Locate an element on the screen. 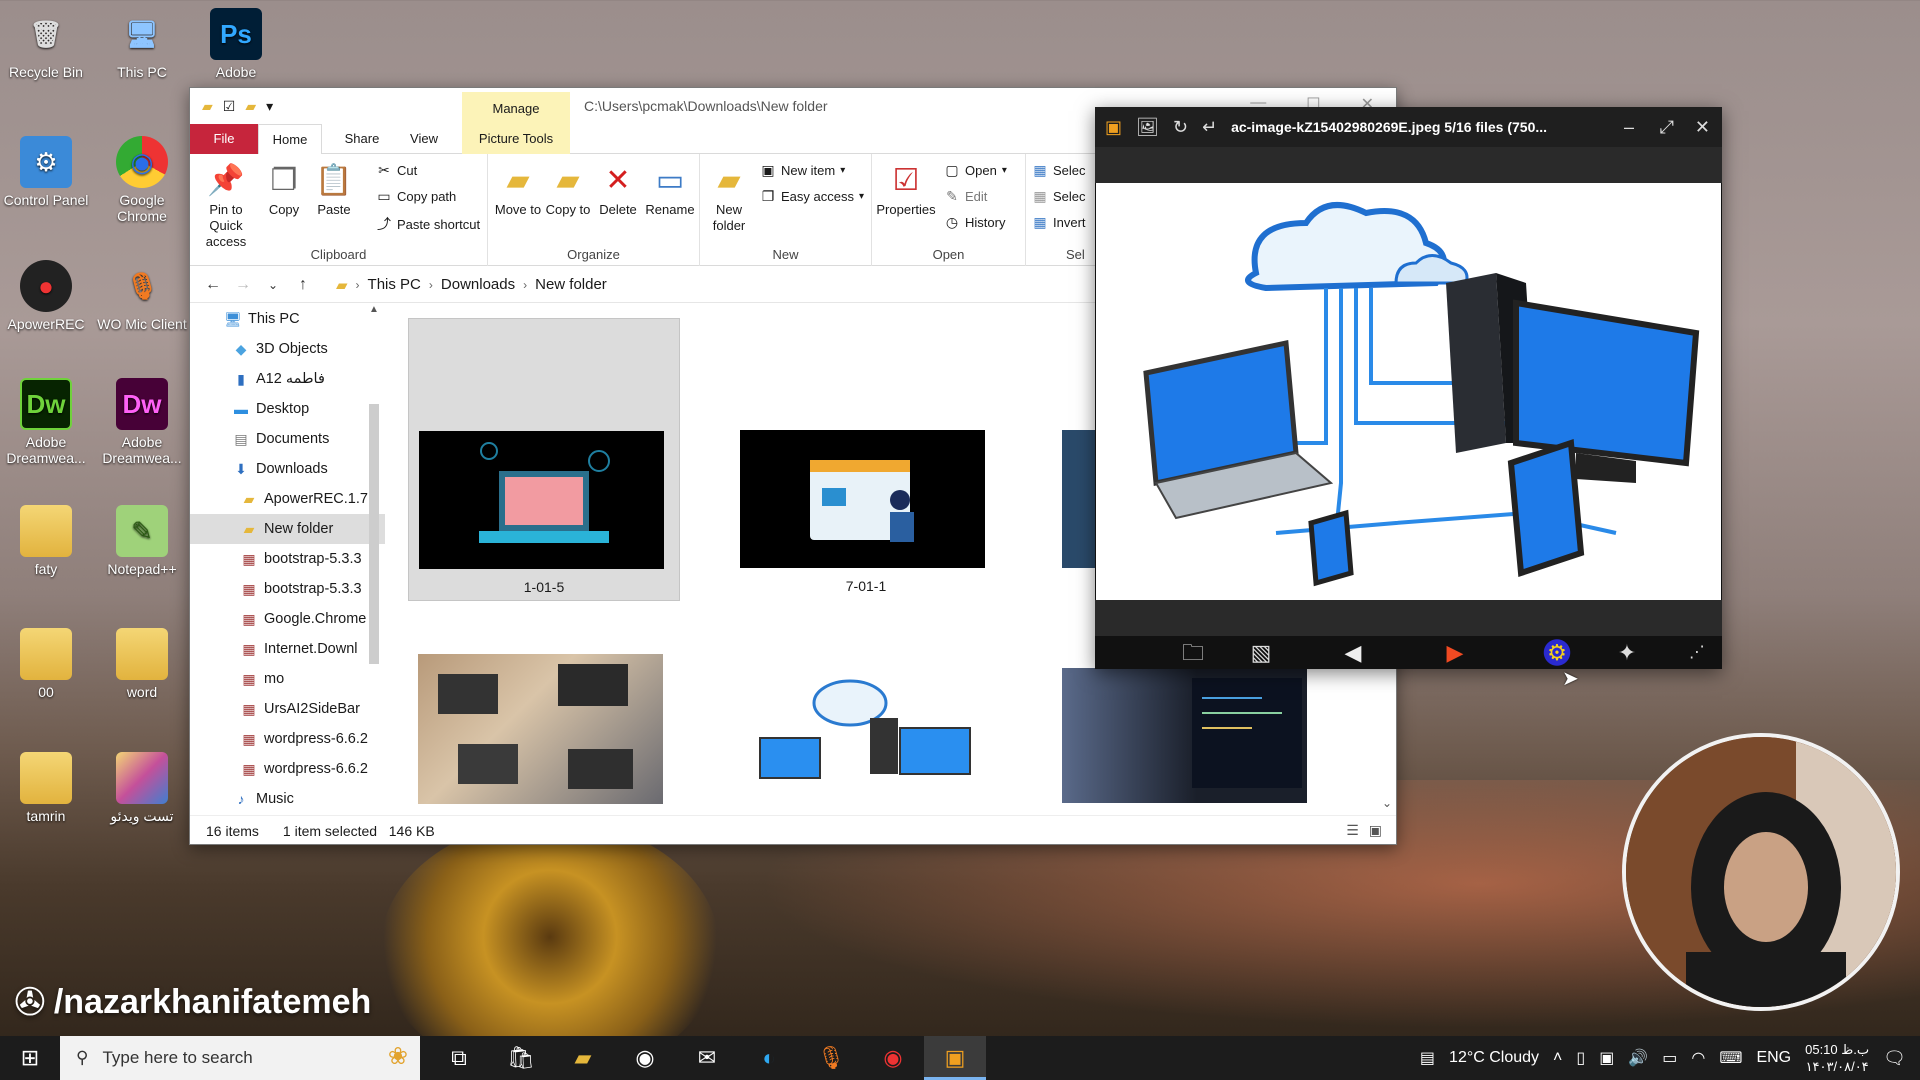  easy-access-button: ❐ Easy access ▾ is located at coordinates (812, 196).